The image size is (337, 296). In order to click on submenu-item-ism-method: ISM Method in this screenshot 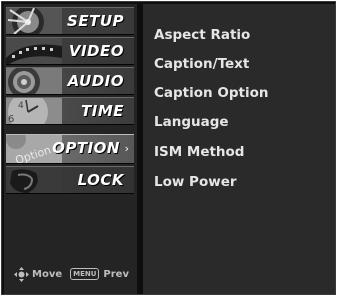, I will do `click(199, 152)`.